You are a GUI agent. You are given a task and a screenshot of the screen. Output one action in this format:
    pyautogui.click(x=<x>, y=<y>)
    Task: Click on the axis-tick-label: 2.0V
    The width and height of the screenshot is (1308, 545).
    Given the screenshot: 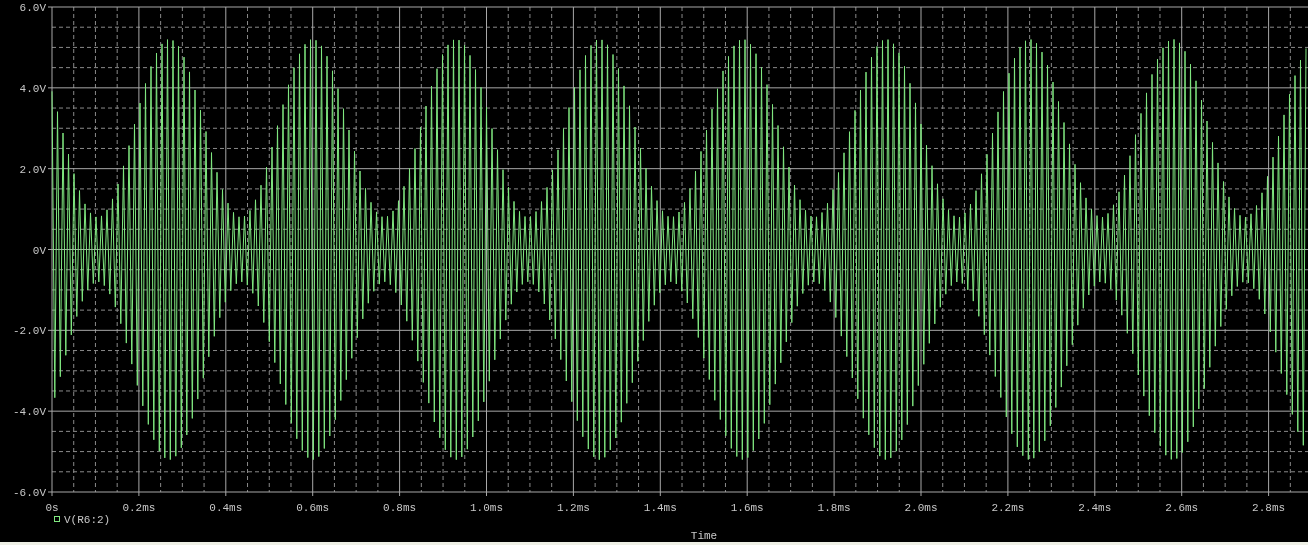 What is the action you would take?
    pyautogui.click(x=32, y=169)
    